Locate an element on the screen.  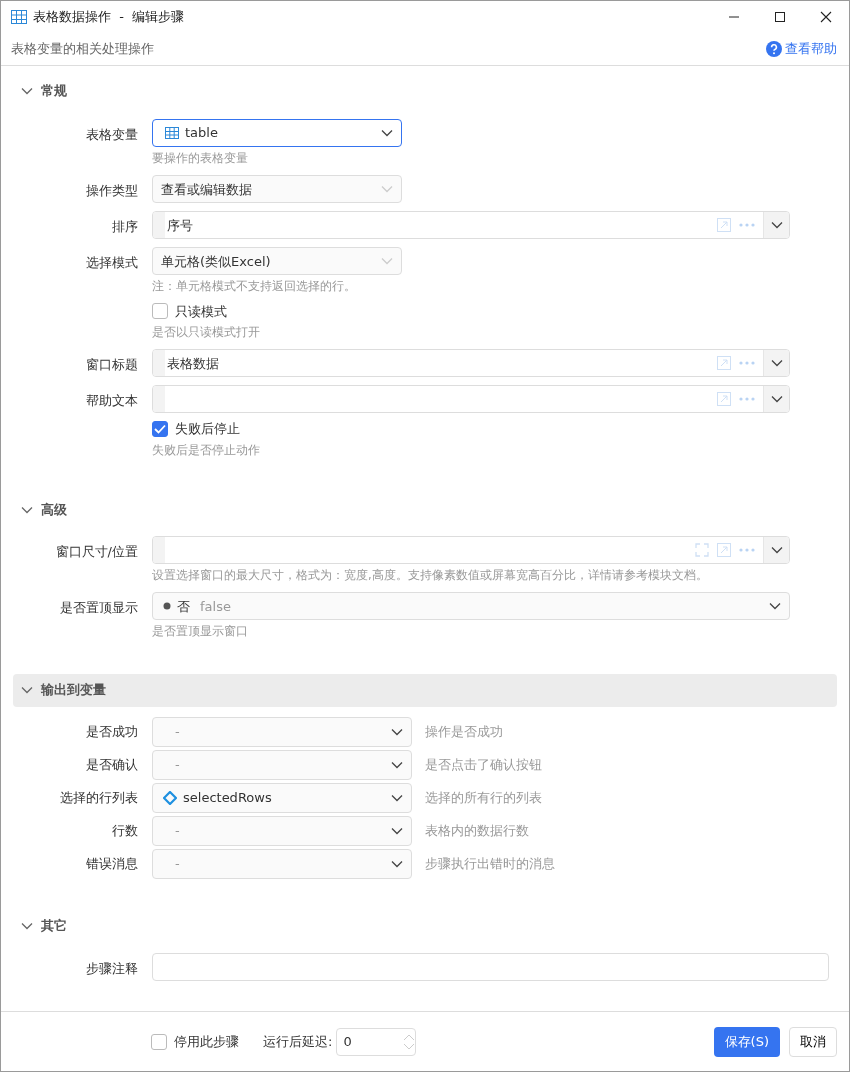
expression-field: 序号 is located at coordinates (471, 225).